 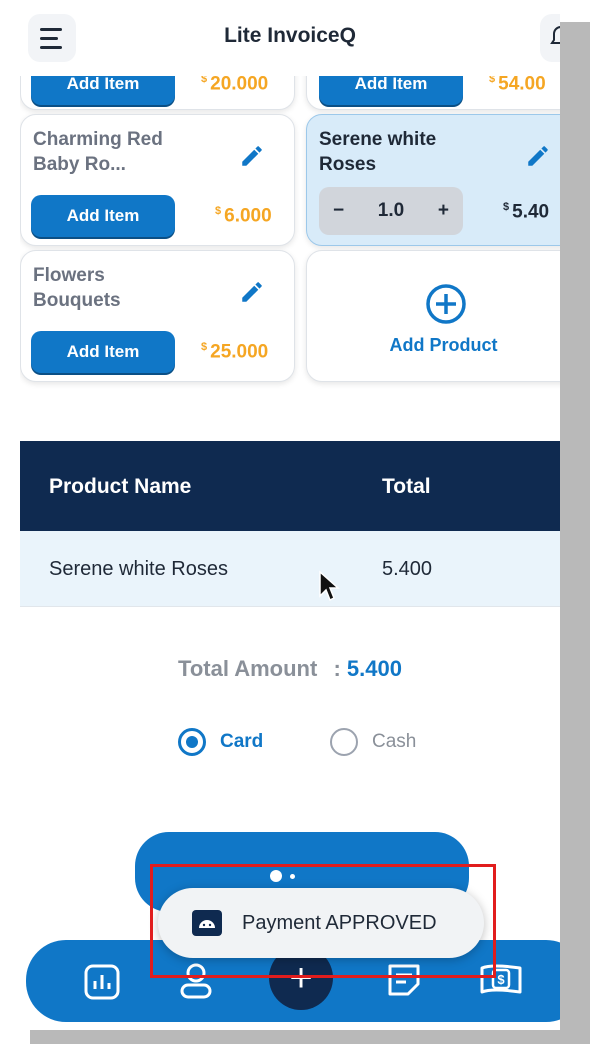 What do you see at coordinates (235, 352) in the screenshot?
I see `product-price: $25.000` at bounding box center [235, 352].